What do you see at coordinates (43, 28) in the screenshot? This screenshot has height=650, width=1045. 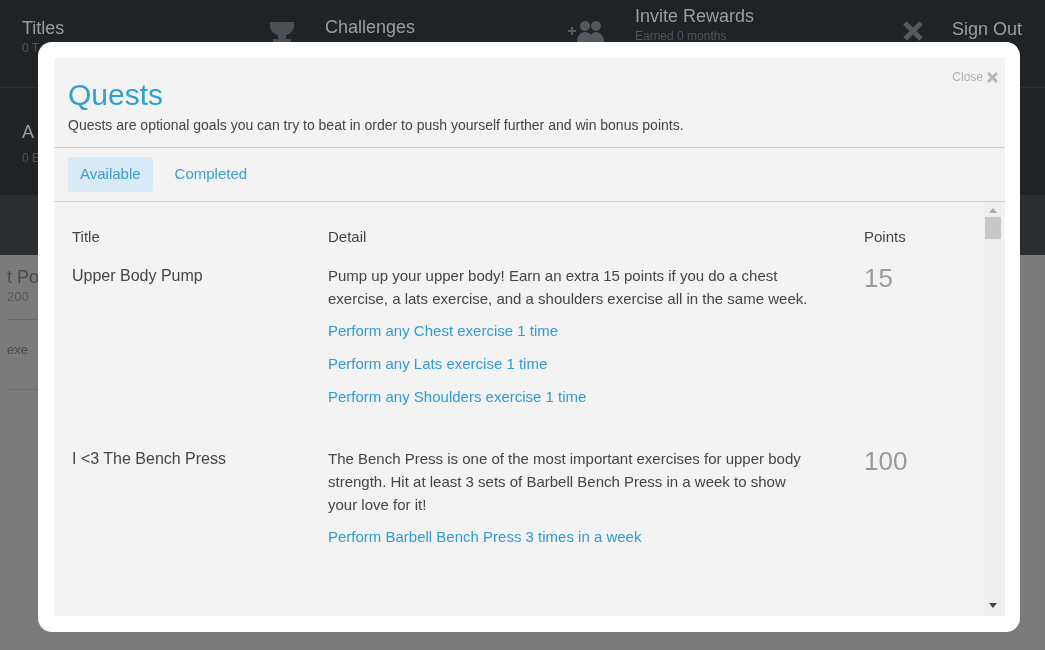 I see `nav-title: Titles` at bounding box center [43, 28].